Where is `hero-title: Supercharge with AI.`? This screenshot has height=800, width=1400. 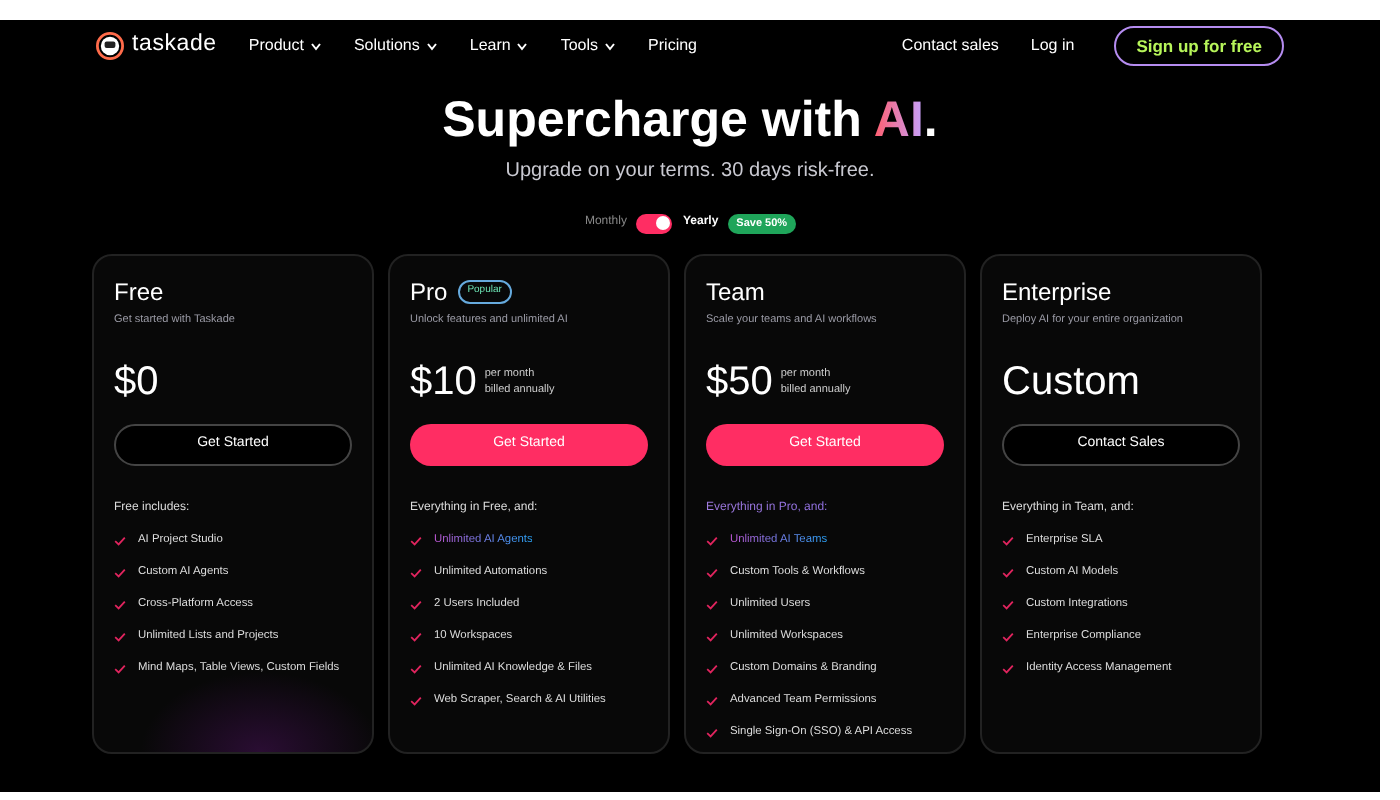
hero-title: Supercharge with AI. is located at coordinates (690, 121).